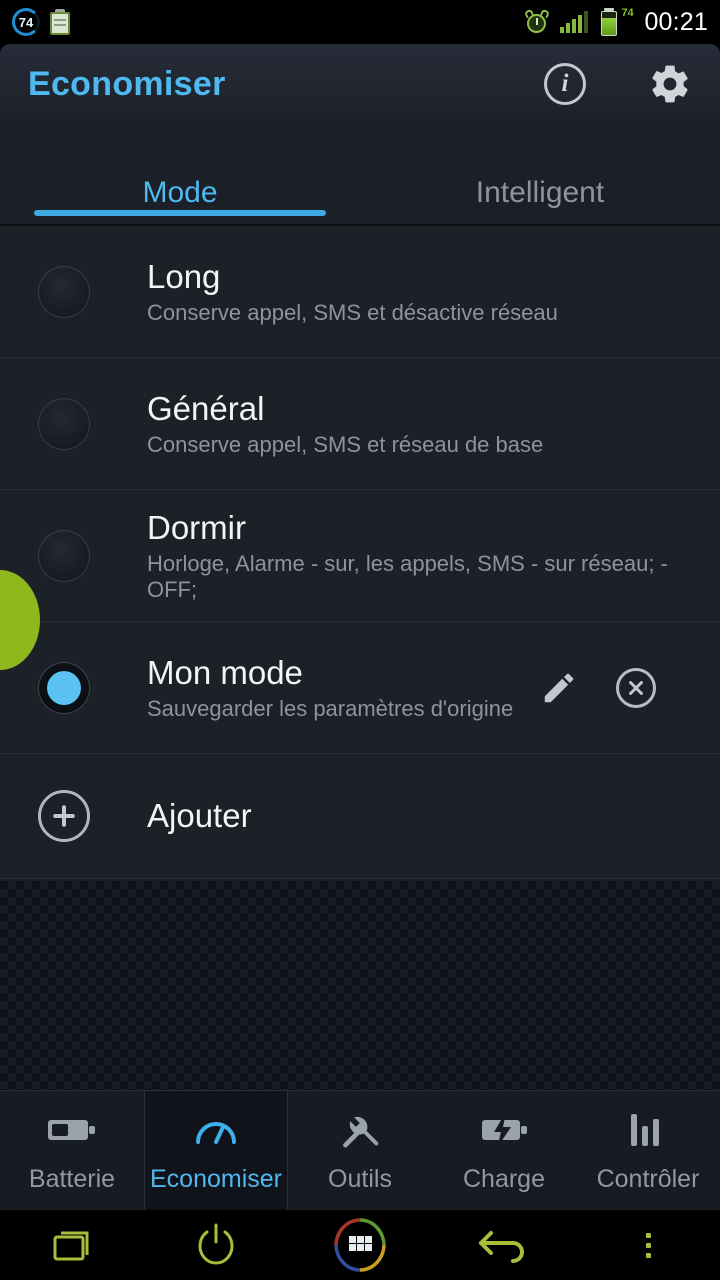 This screenshot has height=1280, width=720. Describe the element at coordinates (72, 1179) in the screenshot. I see `bottom-nav-label: Batterie` at that location.